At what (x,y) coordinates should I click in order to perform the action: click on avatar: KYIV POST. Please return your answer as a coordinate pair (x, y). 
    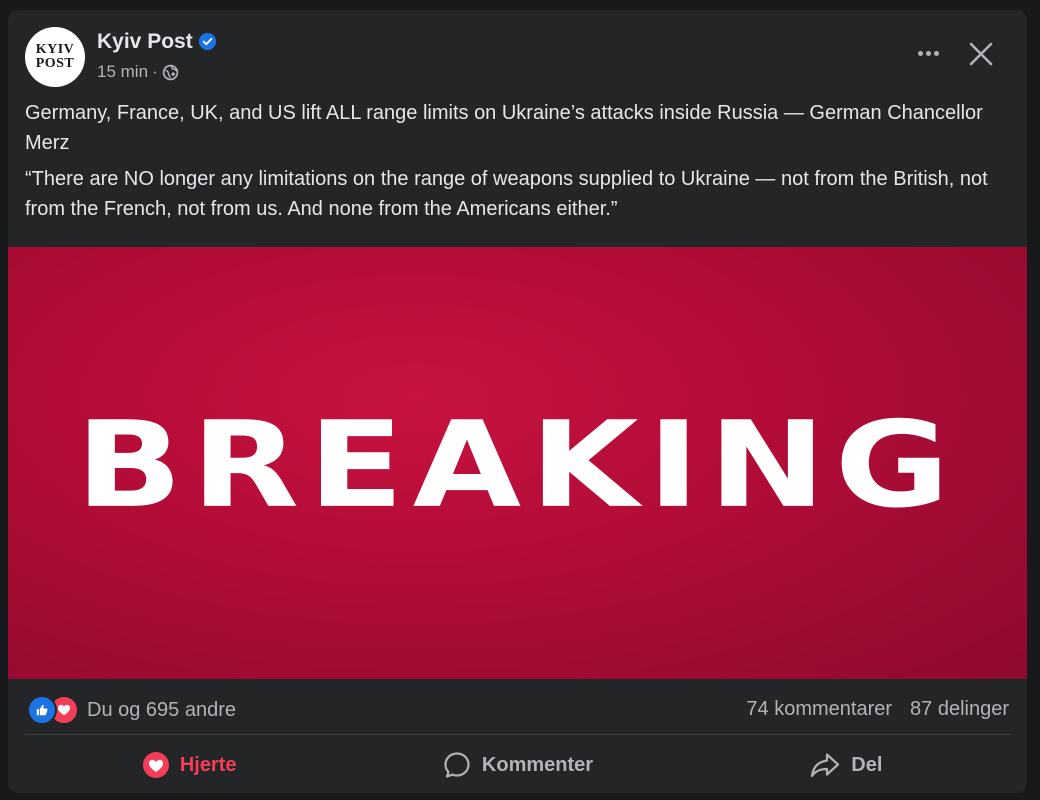
    Looking at the image, I should click on (55, 57).